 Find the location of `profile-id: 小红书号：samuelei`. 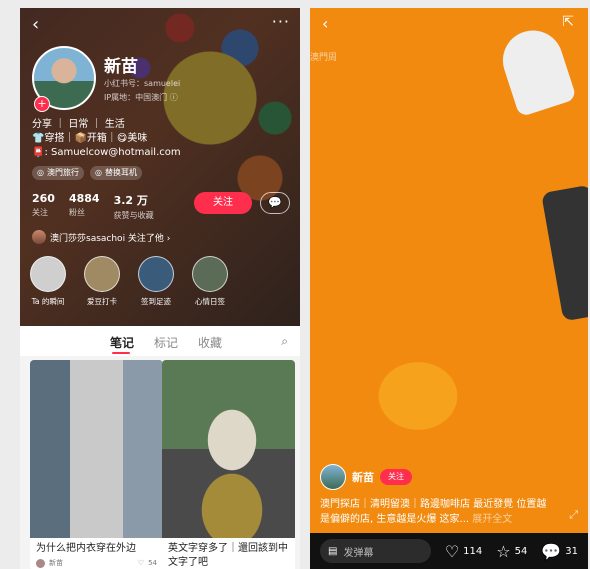

profile-id: 小红书号：samuelei is located at coordinates (142, 83).